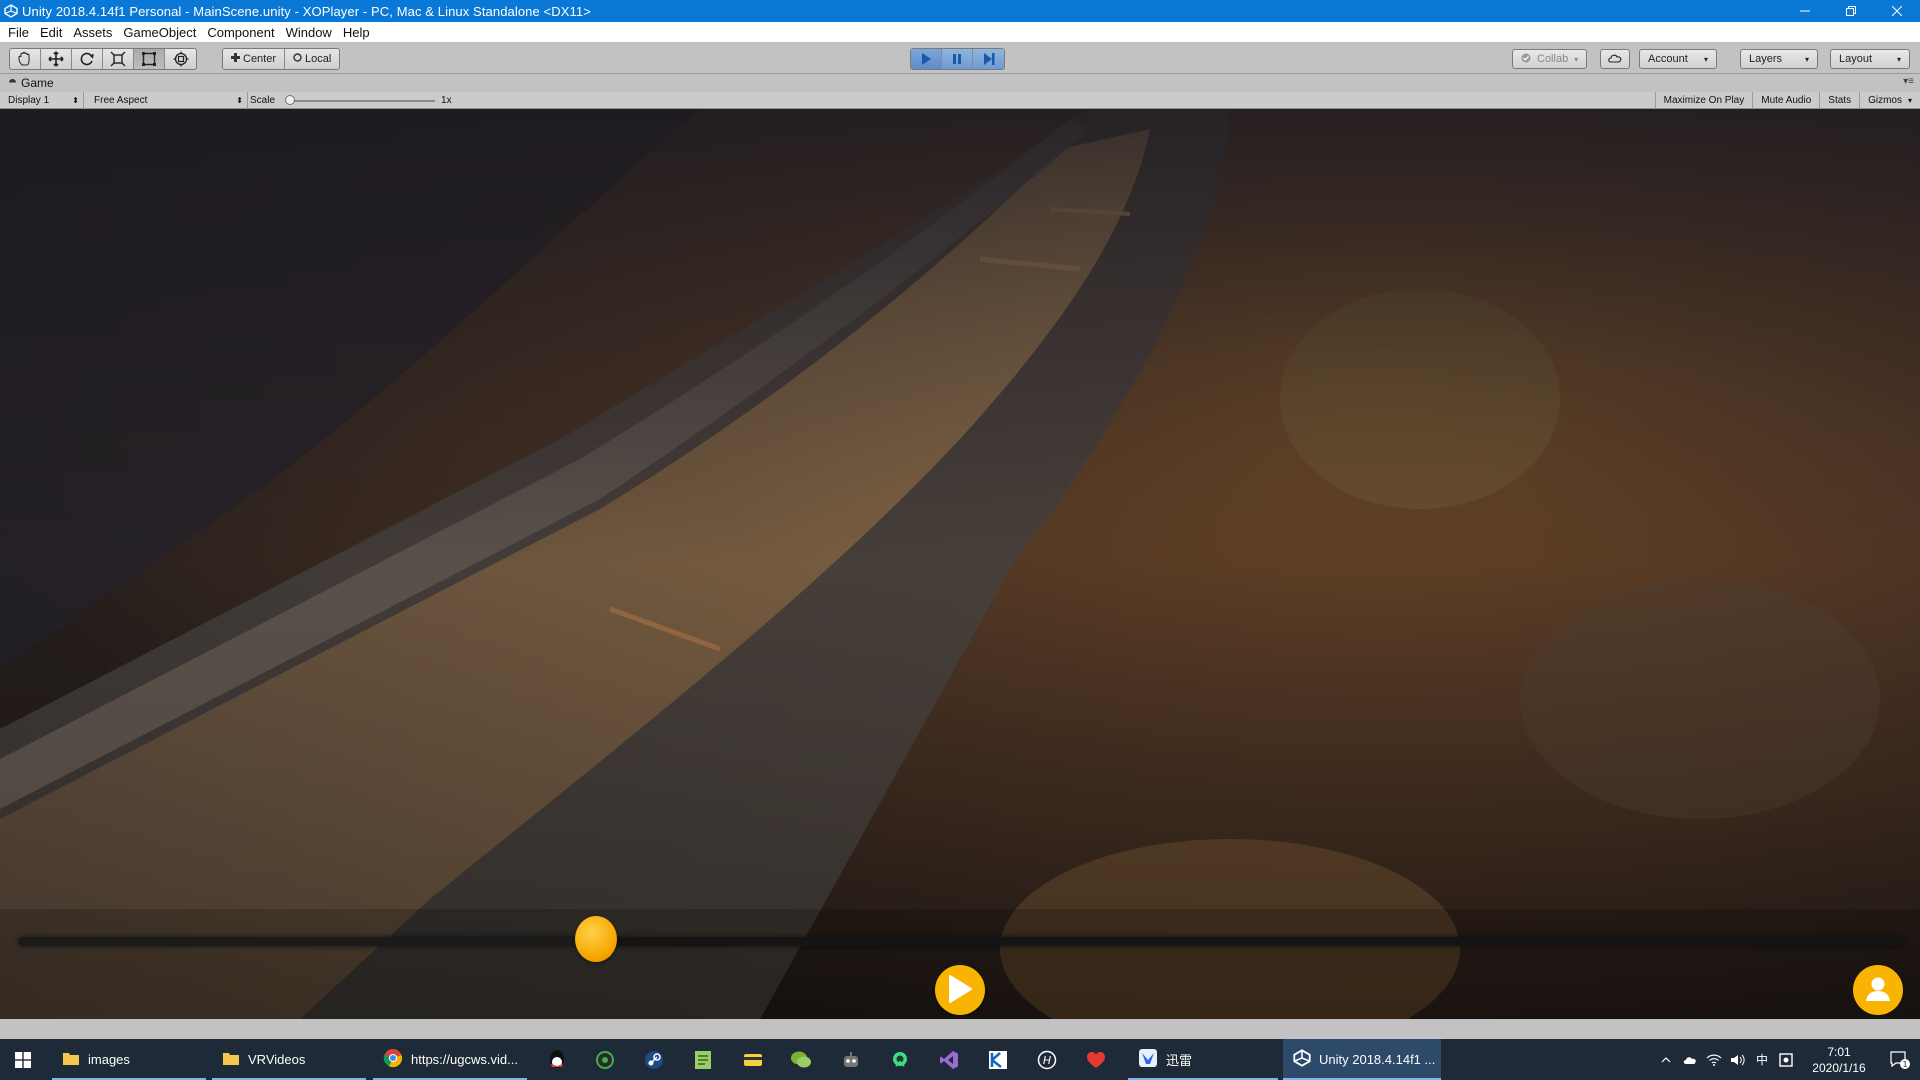  I want to click on wechat-icon, so click(801, 1060).